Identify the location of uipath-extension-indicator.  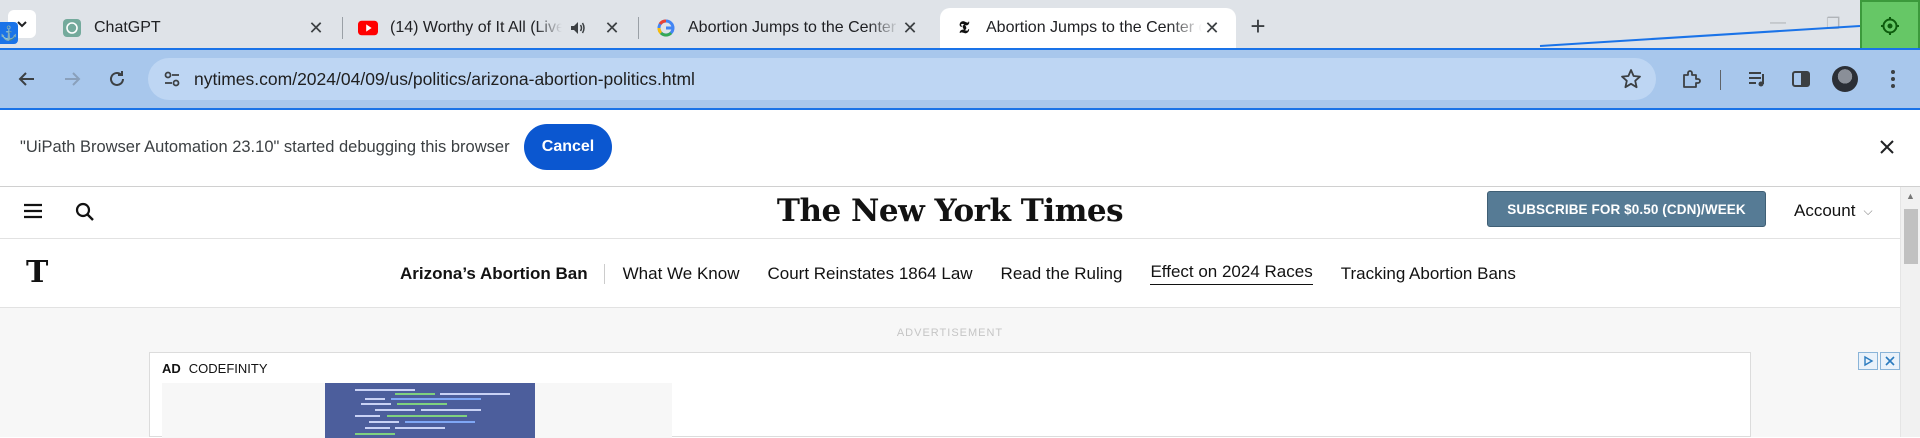
(1890, 26).